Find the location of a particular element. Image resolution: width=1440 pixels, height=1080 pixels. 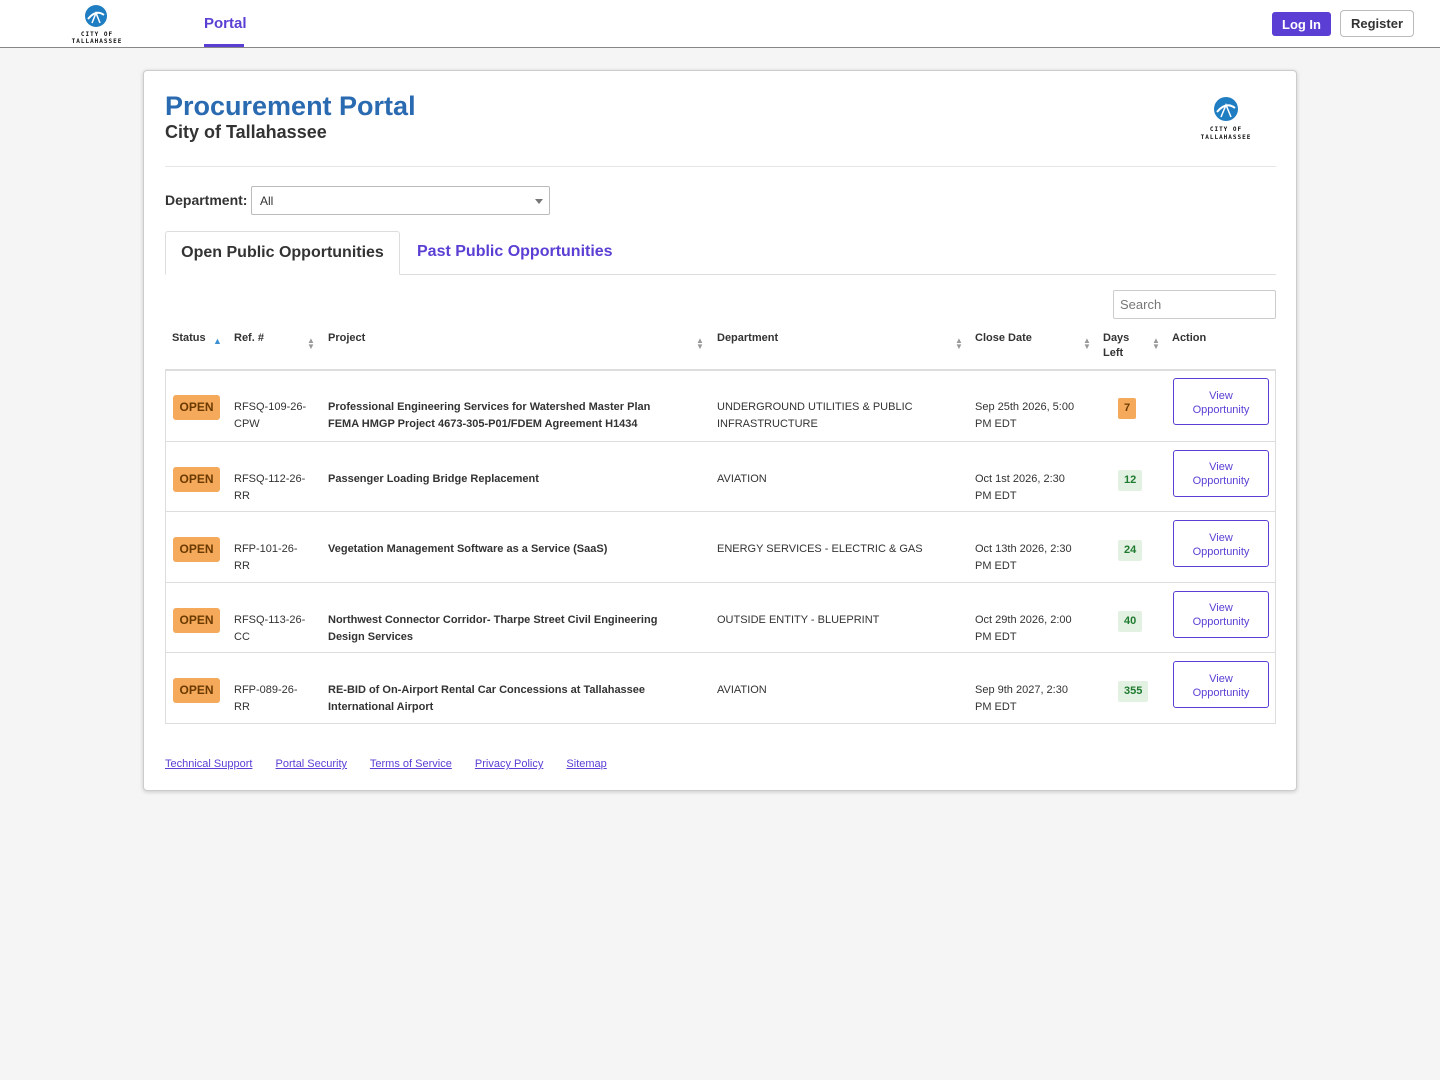

footer-link-privacy-policy: Privacy Policy is located at coordinates (509, 764).